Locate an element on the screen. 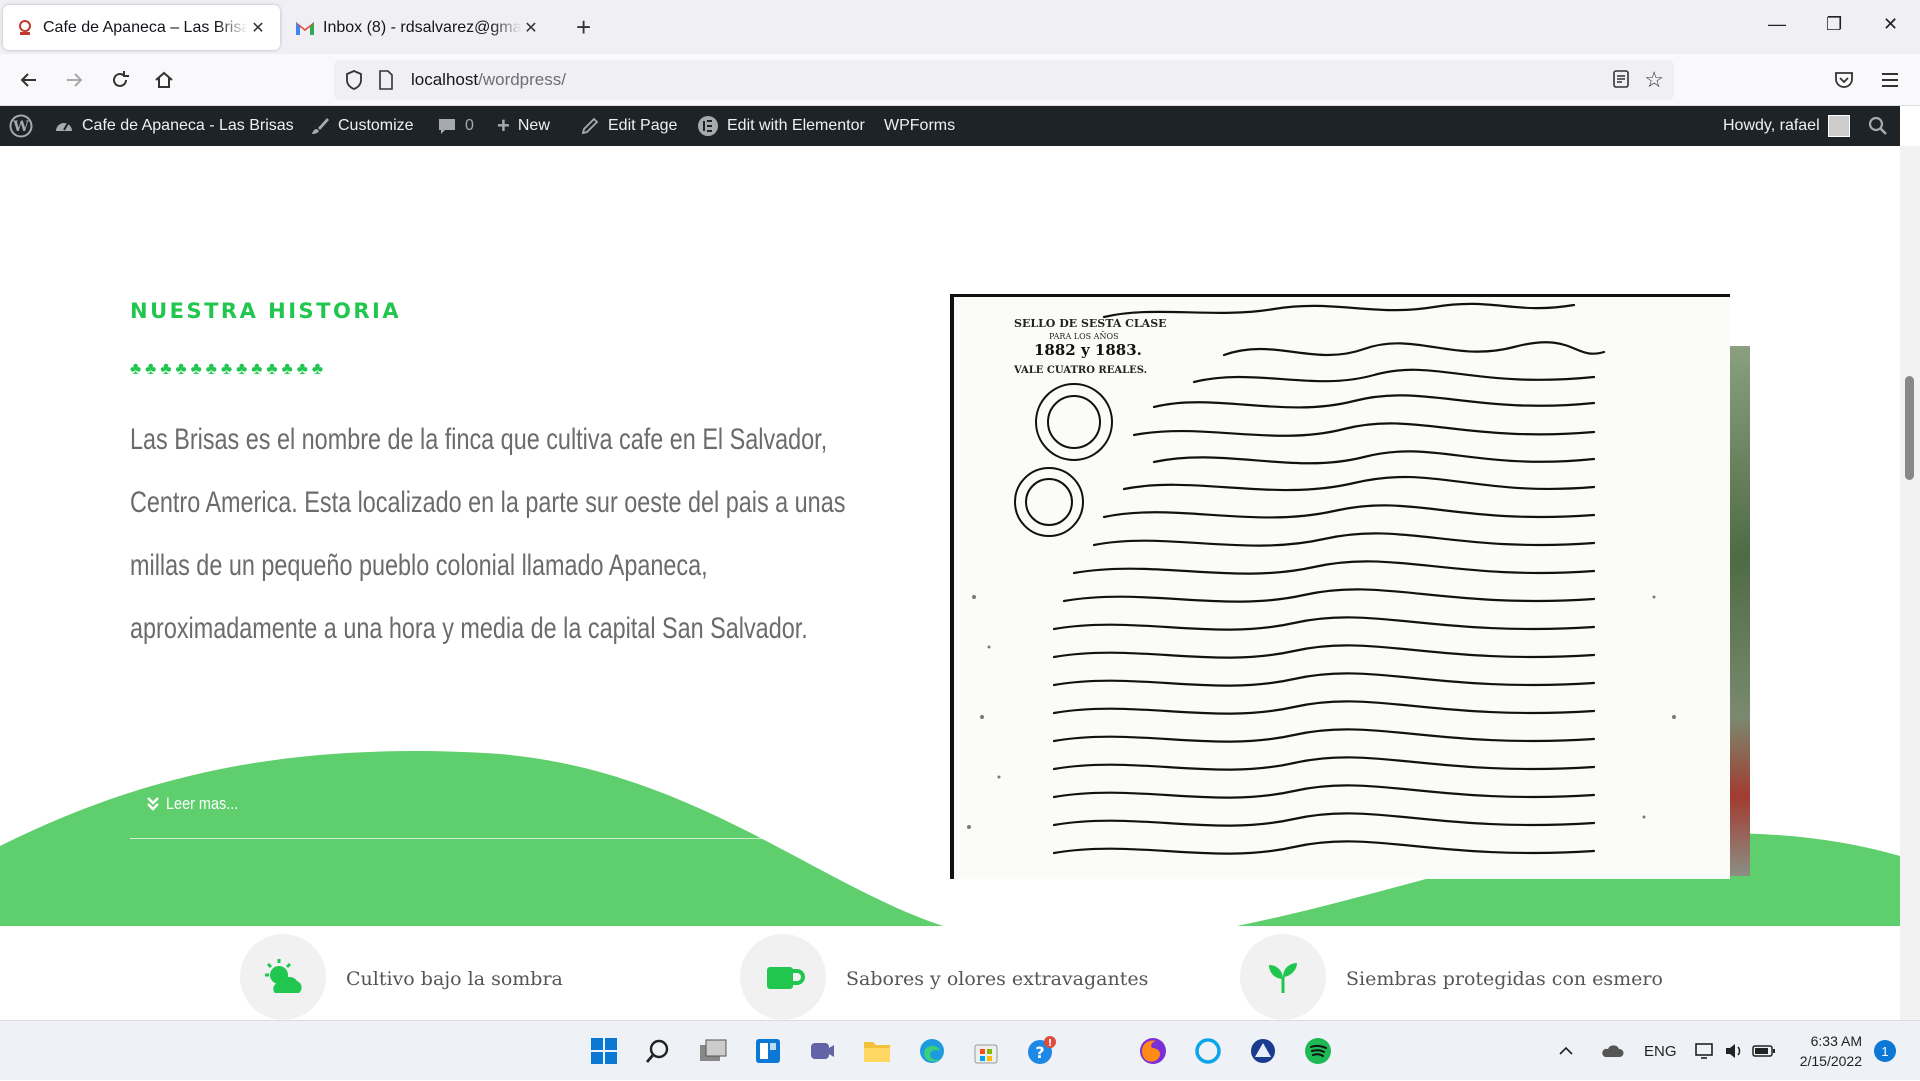  sprout-icon is located at coordinates (1283, 977).